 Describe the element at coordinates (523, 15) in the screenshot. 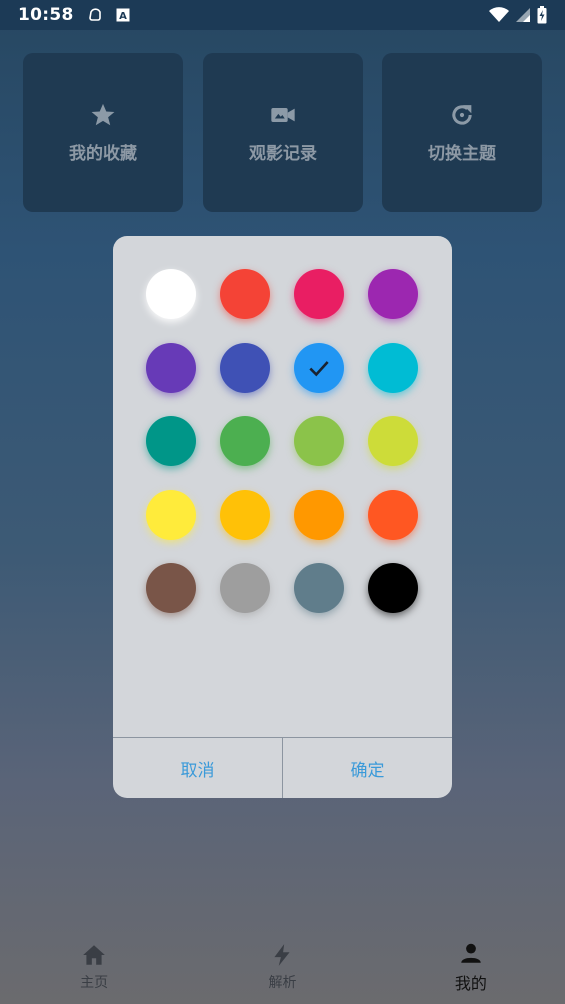

I see `signal-icon` at that location.